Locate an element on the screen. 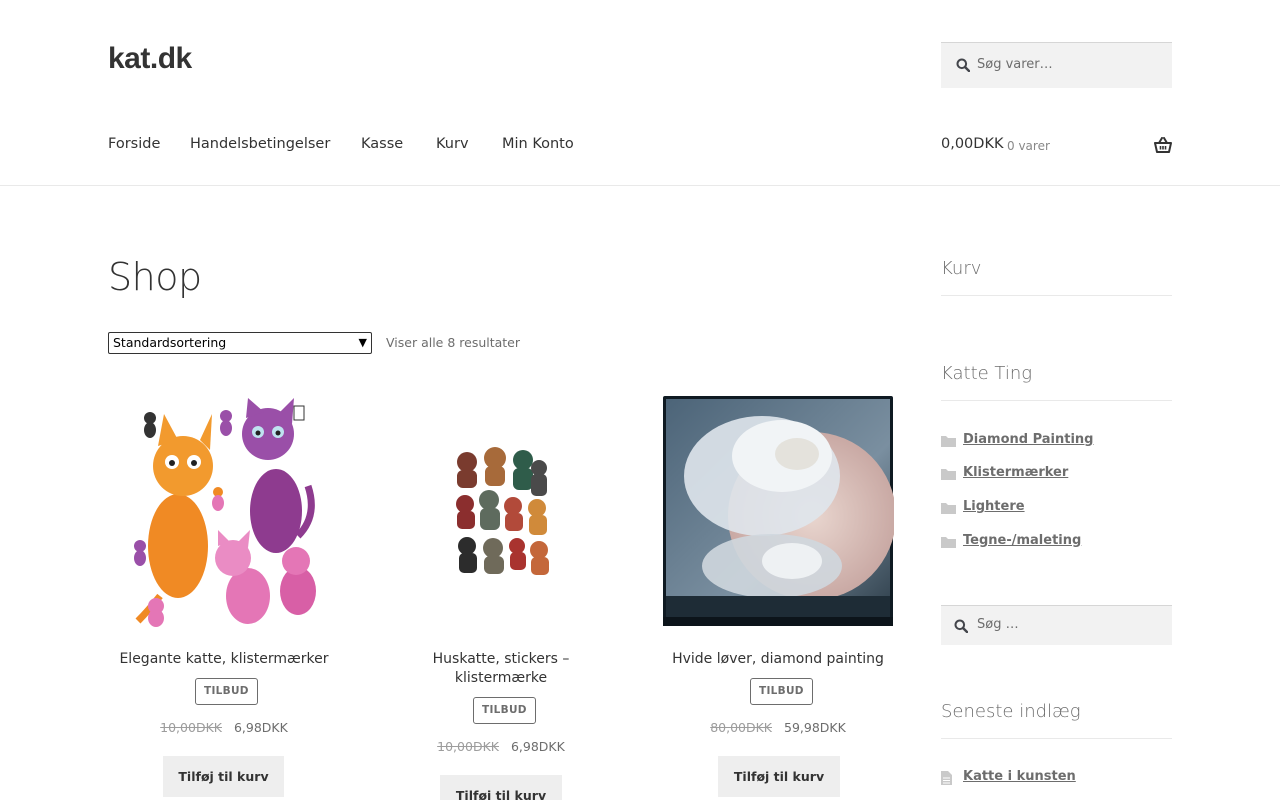 The height and width of the screenshot is (800, 1280). basket-icon is located at coordinates (1163, 145).